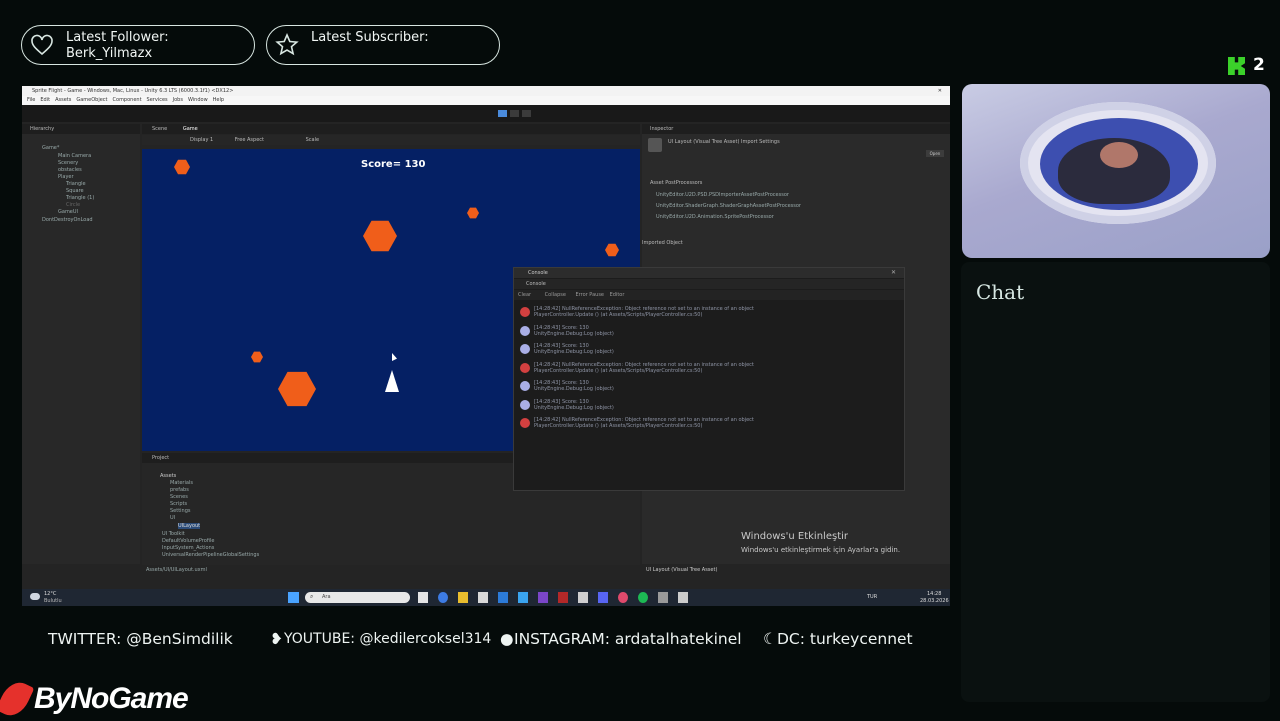 The image size is (1280, 721). What do you see at coordinates (357, 597) in the screenshot?
I see `taskbar-search: ⌕ Ara` at bounding box center [357, 597].